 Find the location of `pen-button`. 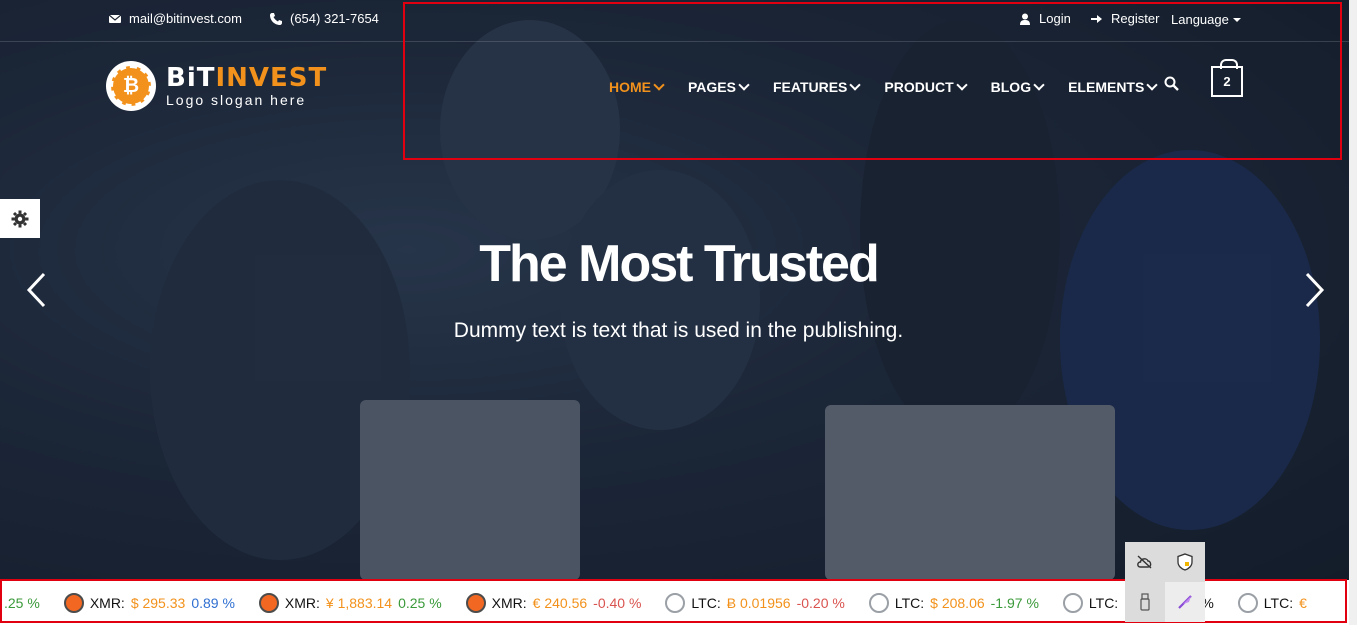

pen-button is located at coordinates (1185, 602).